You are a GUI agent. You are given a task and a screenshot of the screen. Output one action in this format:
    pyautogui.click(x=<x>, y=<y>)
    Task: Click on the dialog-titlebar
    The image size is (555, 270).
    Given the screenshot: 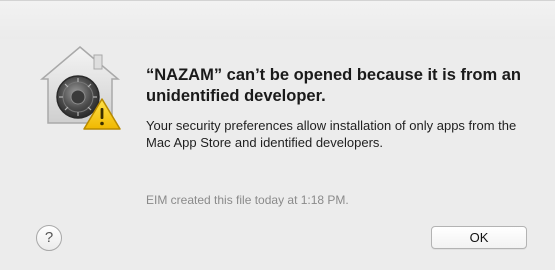 What is the action you would take?
    pyautogui.click(x=277, y=20)
    